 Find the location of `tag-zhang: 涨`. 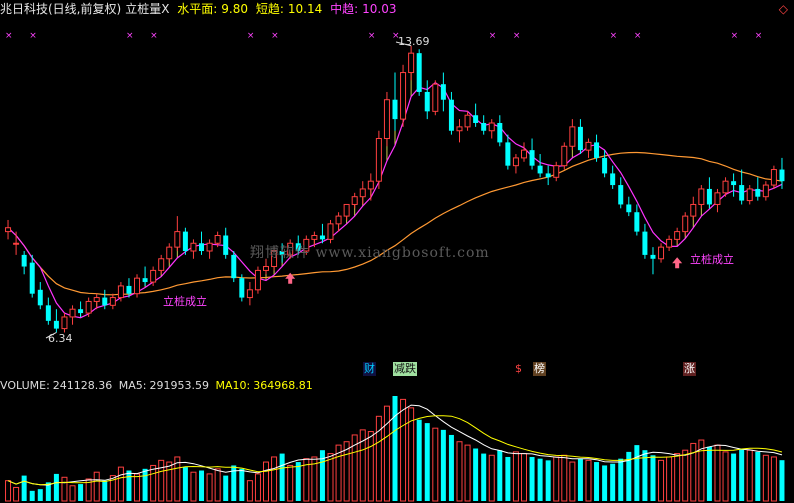

tag-zhang: 涨 is located at coordinates (689, 369).